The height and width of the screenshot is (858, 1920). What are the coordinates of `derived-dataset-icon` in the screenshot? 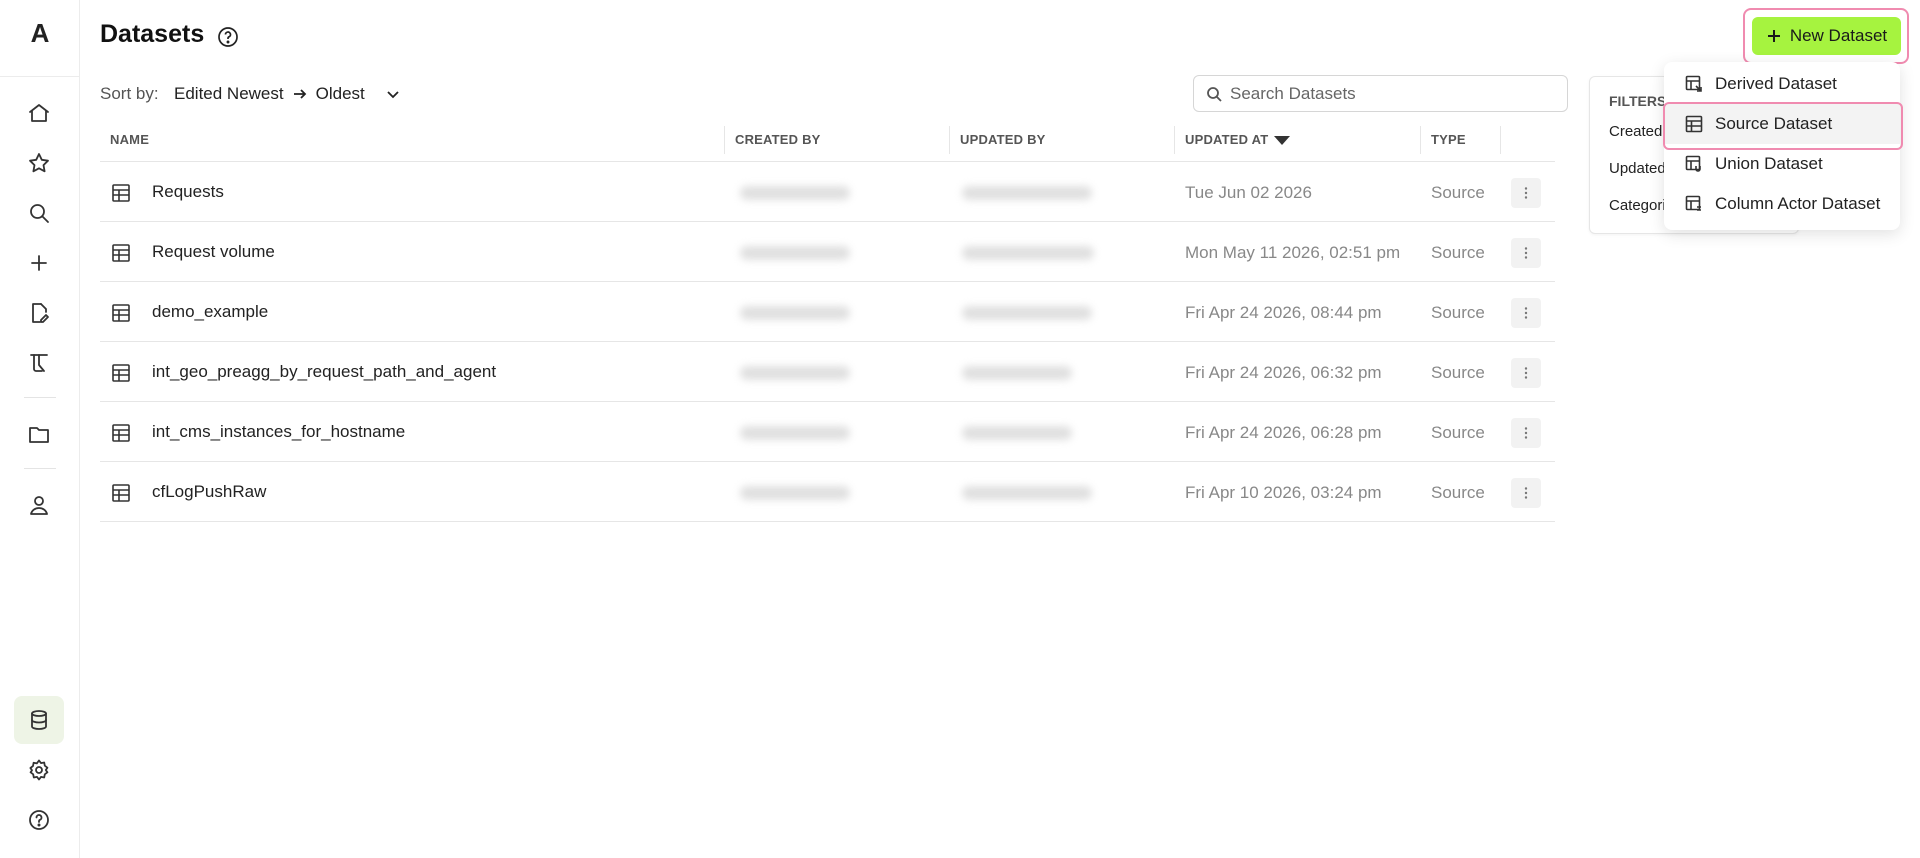 It's located at (1693, 83).